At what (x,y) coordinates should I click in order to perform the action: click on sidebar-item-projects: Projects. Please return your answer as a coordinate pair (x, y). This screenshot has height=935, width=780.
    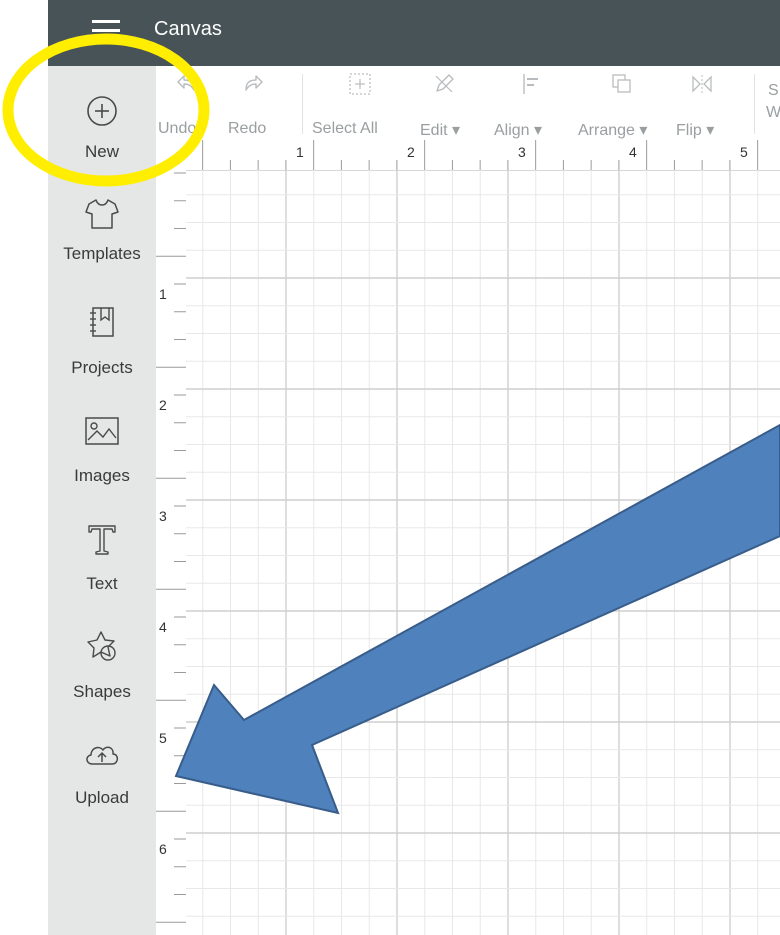
    Looking at the image, I should click on (102, 337).